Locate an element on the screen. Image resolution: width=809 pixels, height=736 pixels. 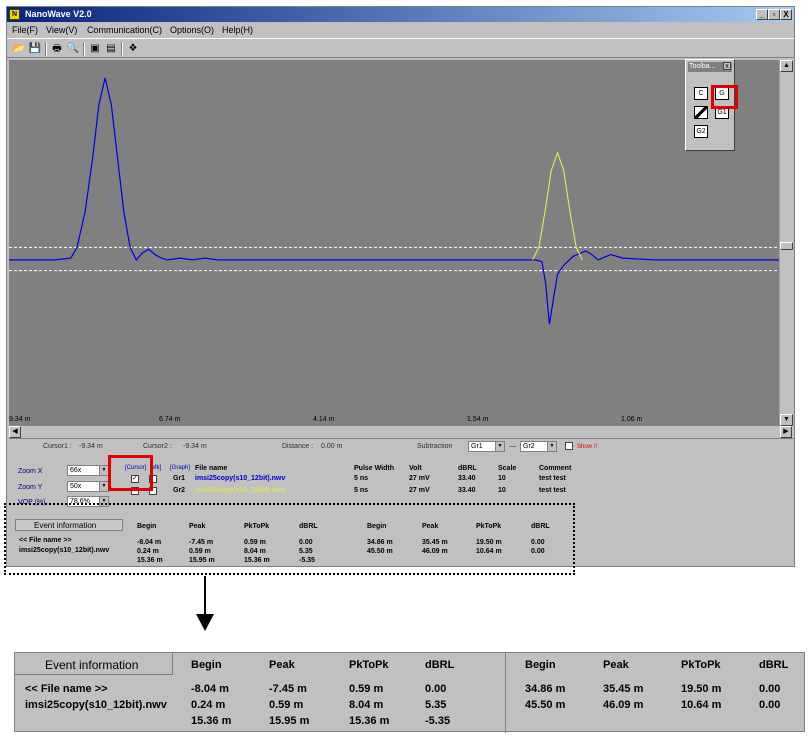
distance-value: 0.00 m is located at coordinates (332, 446).